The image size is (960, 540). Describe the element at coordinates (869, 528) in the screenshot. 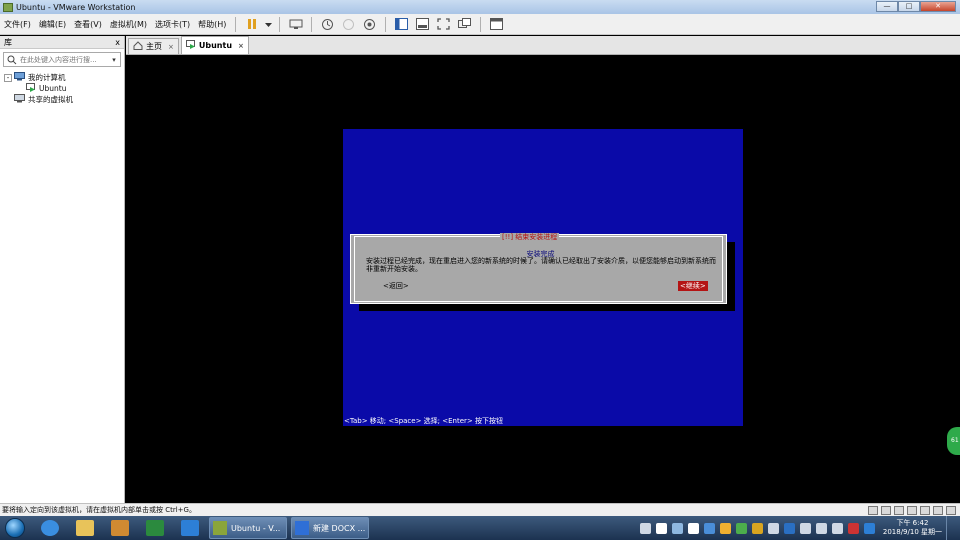

I see `ime-icon` at that location.